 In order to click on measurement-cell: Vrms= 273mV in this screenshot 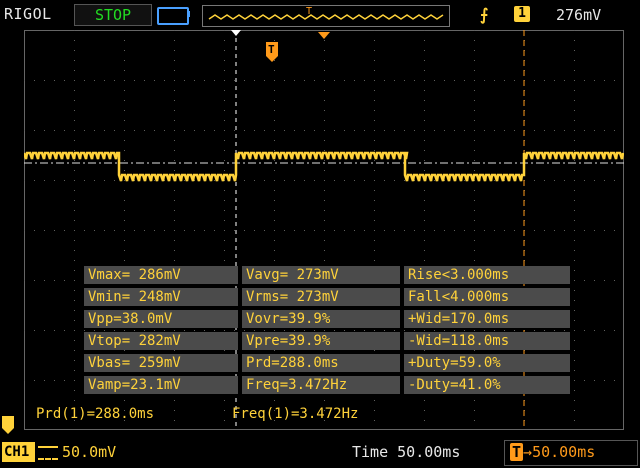, I will do `click(321, 297)`.